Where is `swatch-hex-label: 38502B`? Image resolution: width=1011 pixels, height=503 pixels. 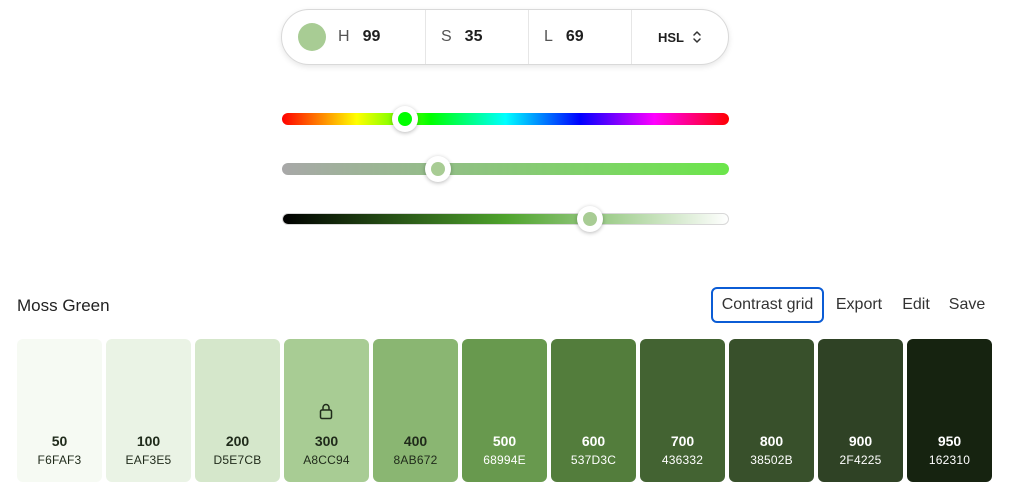
swatch-hex-label: 38502B is located at coordinates (771, 460).